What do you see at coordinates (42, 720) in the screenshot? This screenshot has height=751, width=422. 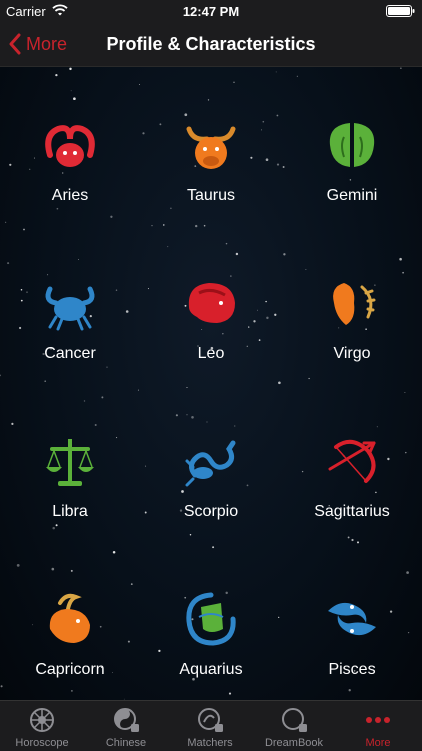 I see `zodiac-wheel-icon` at bounding box center [42, 720].